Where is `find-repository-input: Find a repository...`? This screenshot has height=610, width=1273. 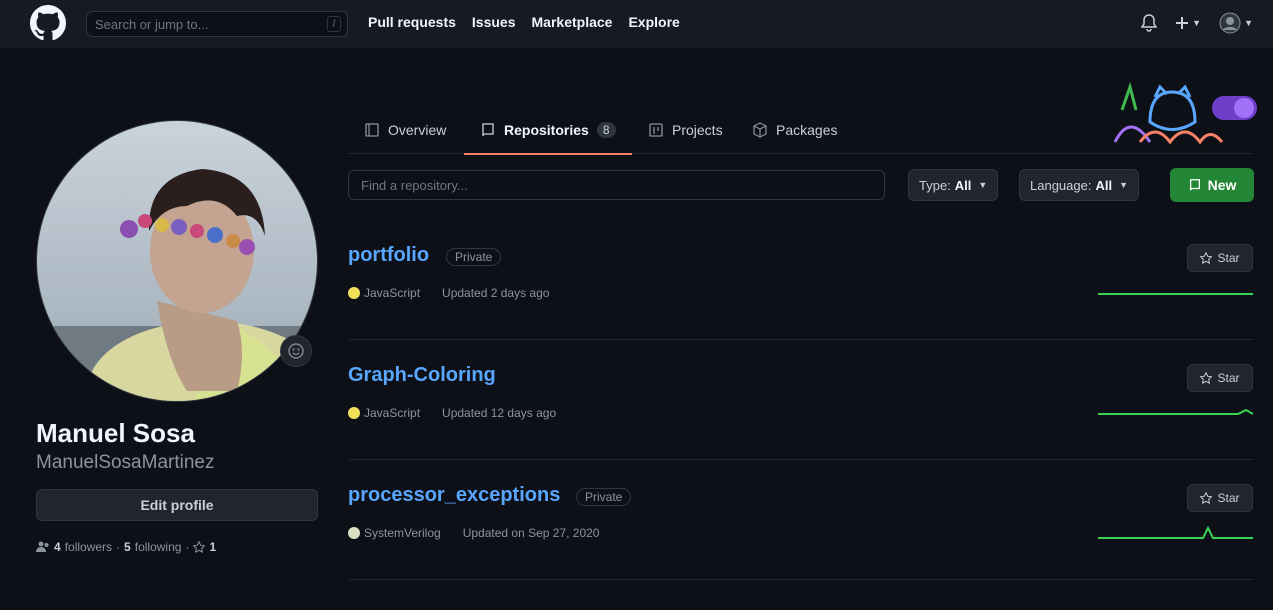
find-repository-input: Find a repository... is located at coordinates (616, 185).